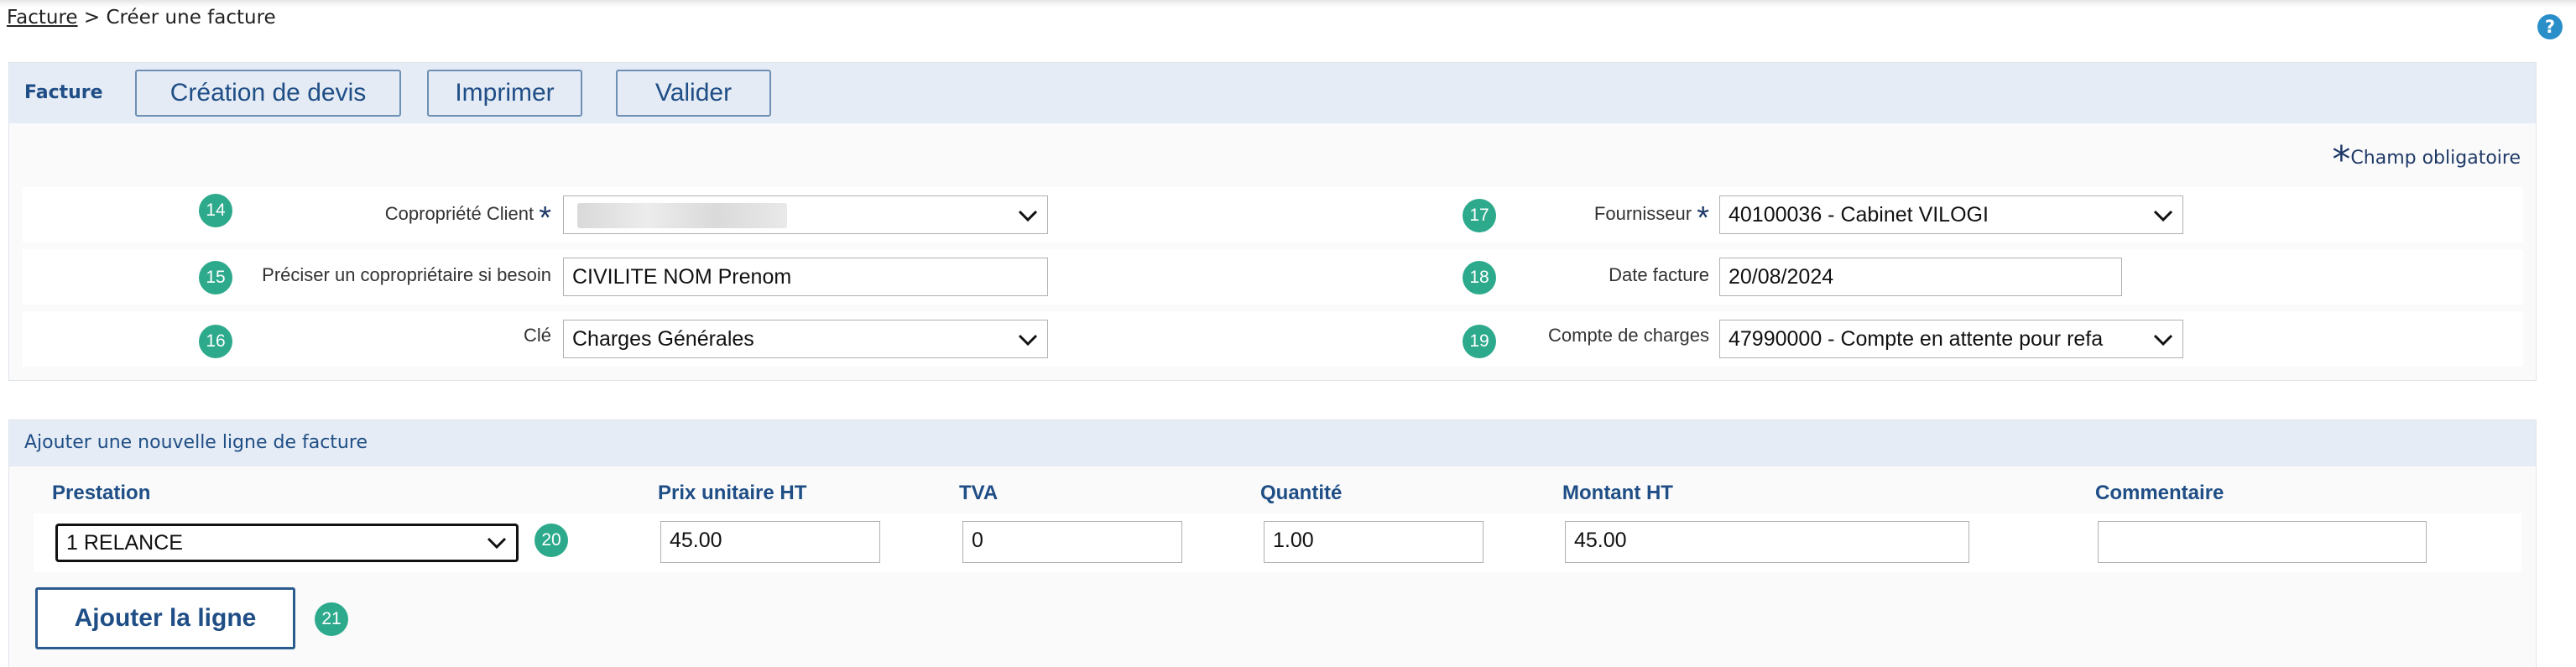 The image size is (2576, 667). Describe the element at coordinates (1374, 542) in the screenshot. I see `quantite-input: 1.00` at that location.